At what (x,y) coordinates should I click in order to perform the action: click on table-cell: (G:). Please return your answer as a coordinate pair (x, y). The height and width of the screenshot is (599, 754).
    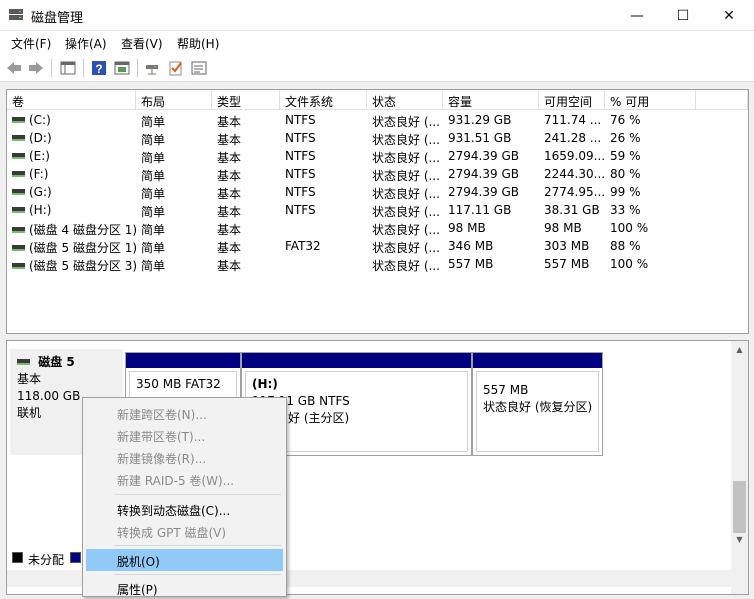
    Looking at the image, I should click on (74, 192).